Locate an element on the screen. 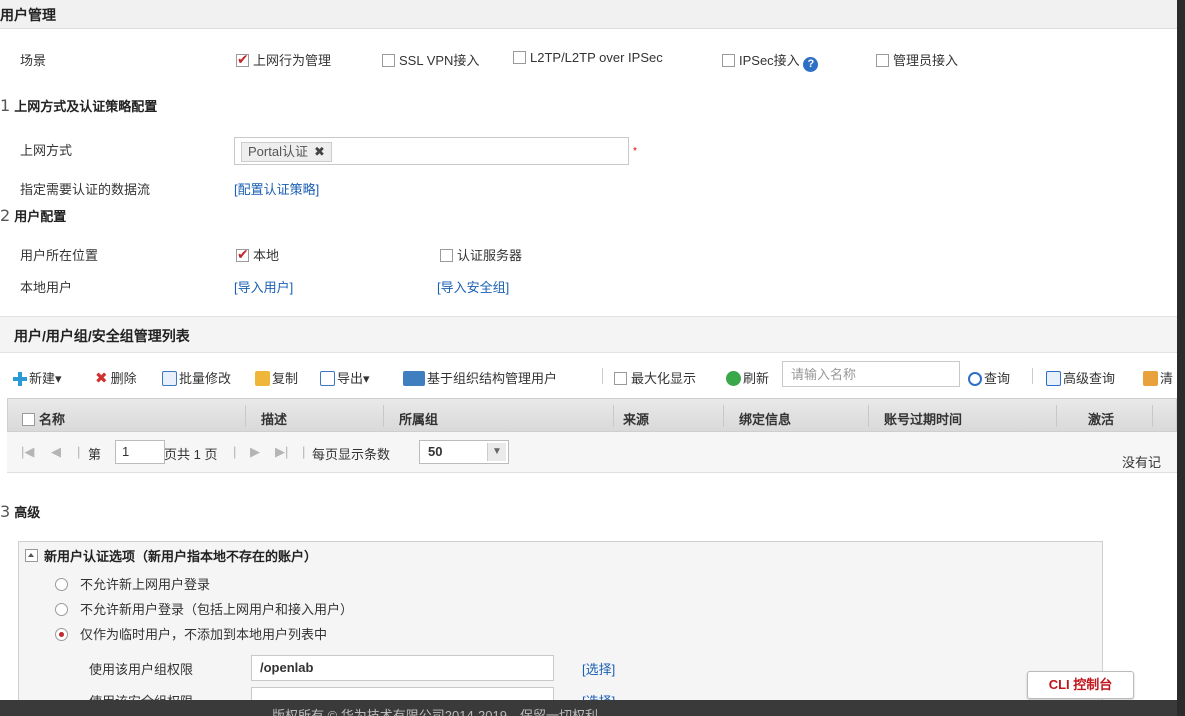  scene-option-ipsec: IPSec接入 ? is located at coordinates (770, 61).